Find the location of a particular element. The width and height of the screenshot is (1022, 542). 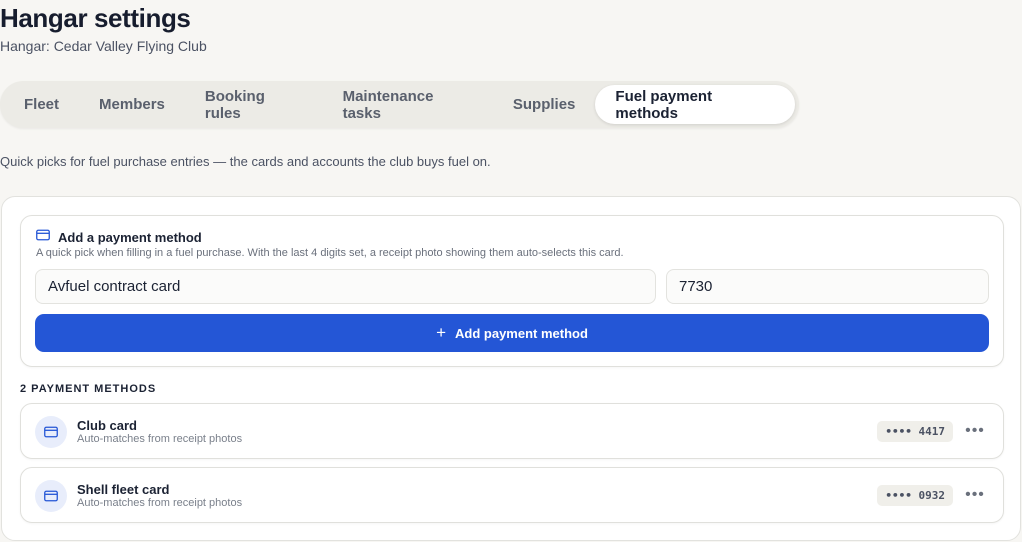

tab-maintenance-tasks: Maintenance tasks is located at coordinates (408, 104).